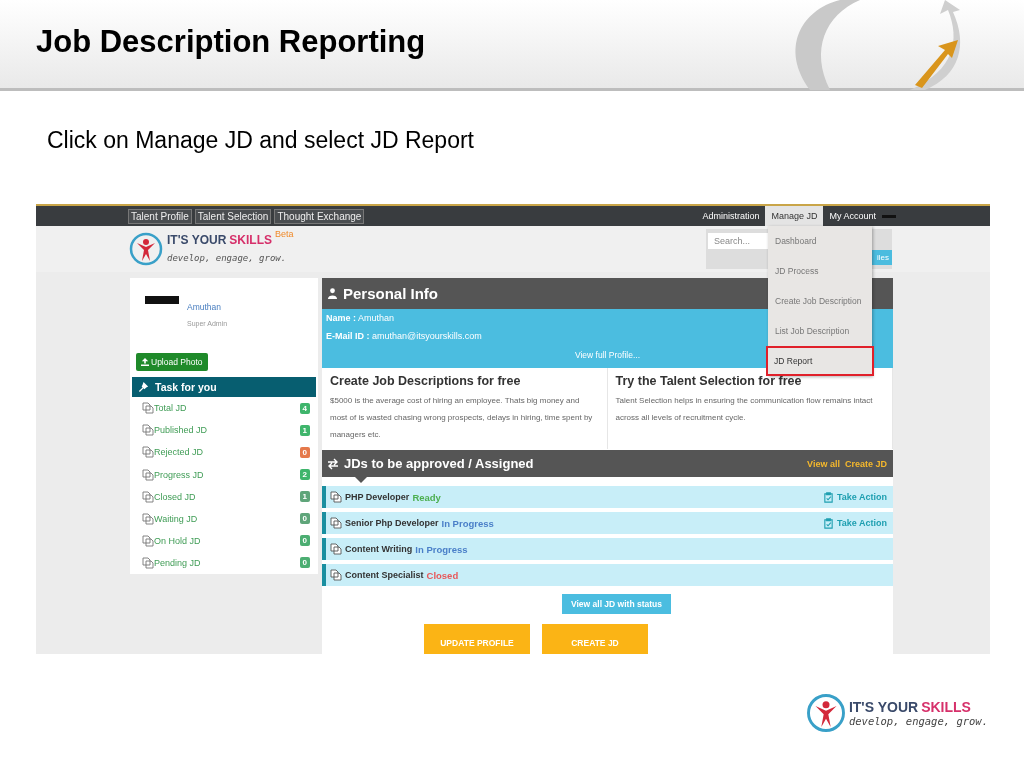 The height and width of the screenshot is (768, 1024). What do you see at coordinates (379, 549) in the screenshot?
I see `jd-title: Content Writing` at bounding box center [379, 549].